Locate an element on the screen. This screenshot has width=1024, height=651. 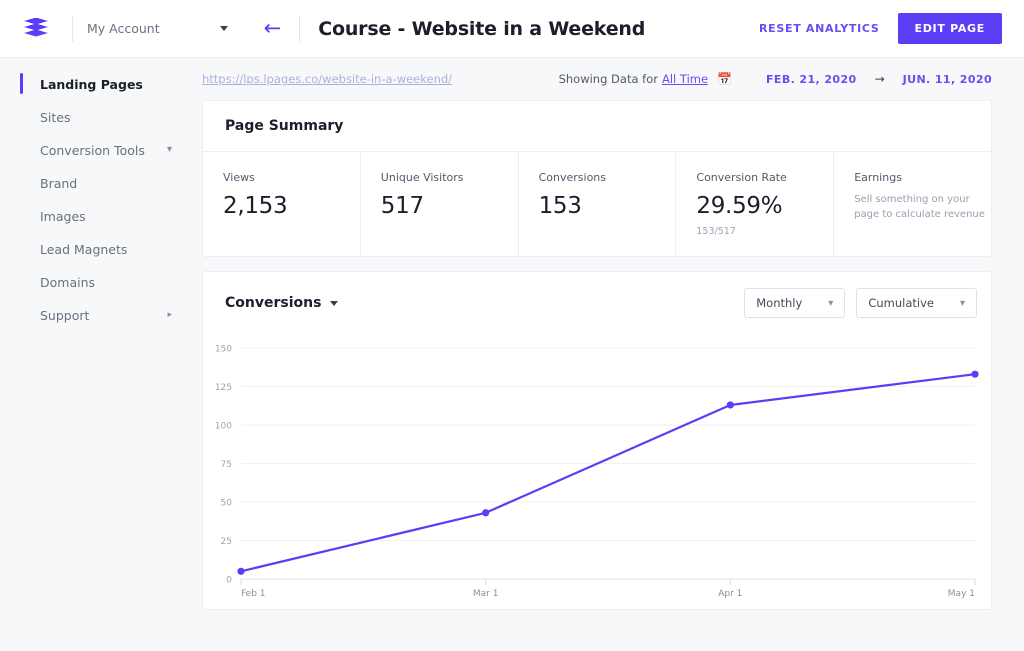
layers-icon is located at coordinates (36, 28).